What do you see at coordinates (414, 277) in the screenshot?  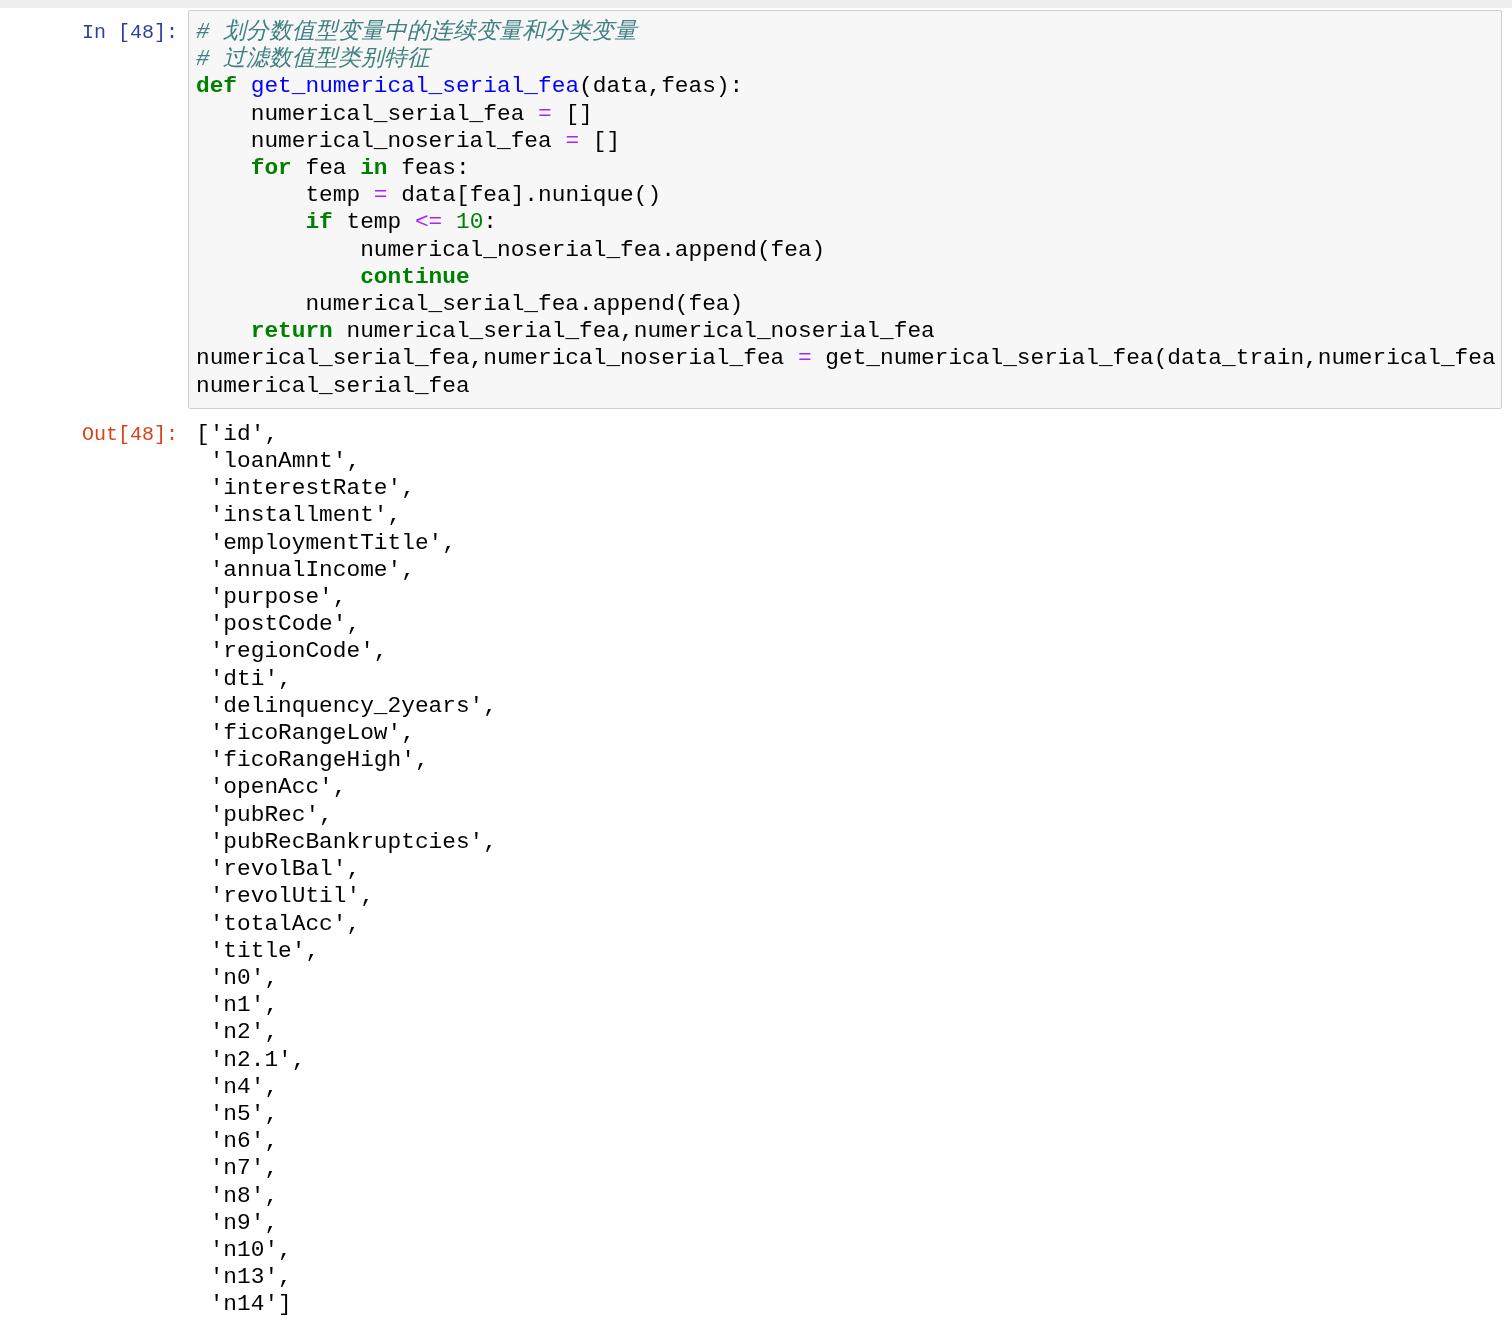 I see `code-line: continue` at bounding box center [414, 277].